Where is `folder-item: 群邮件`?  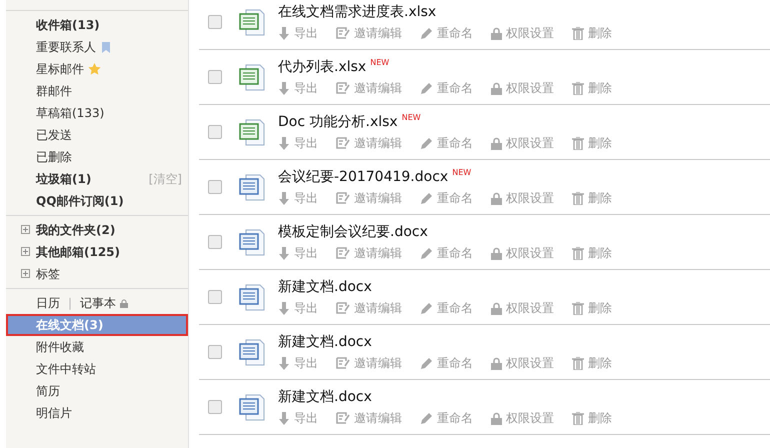 folder-item: 群邮件 is located at coordinates (97, 91).